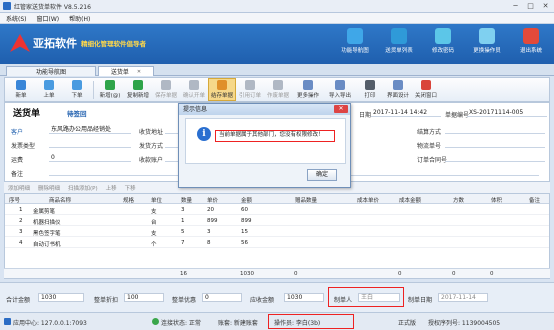  What do you see at coordinates (194, 89) in the screenshot?
I see `confirm-button: 确认开单` at bounding box center [194, 89].